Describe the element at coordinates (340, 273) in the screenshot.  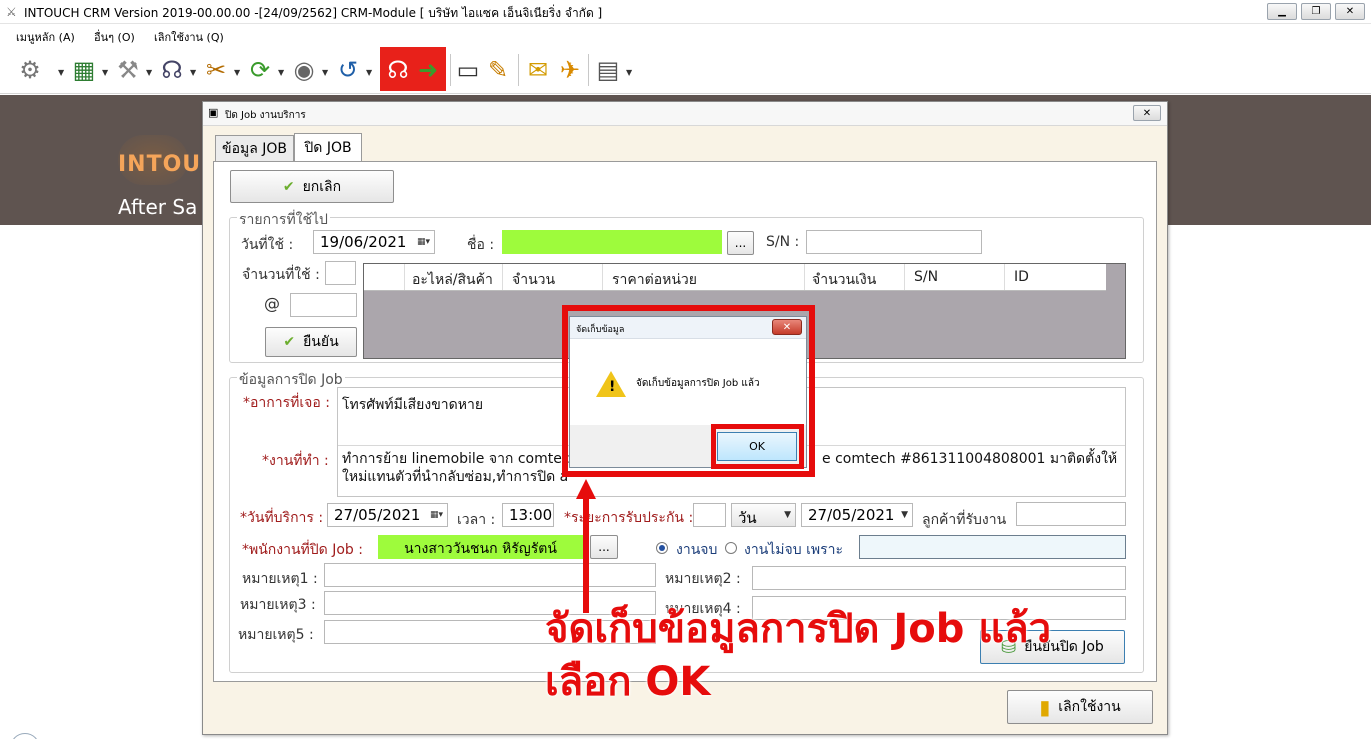
I see `qty-input` at that location.